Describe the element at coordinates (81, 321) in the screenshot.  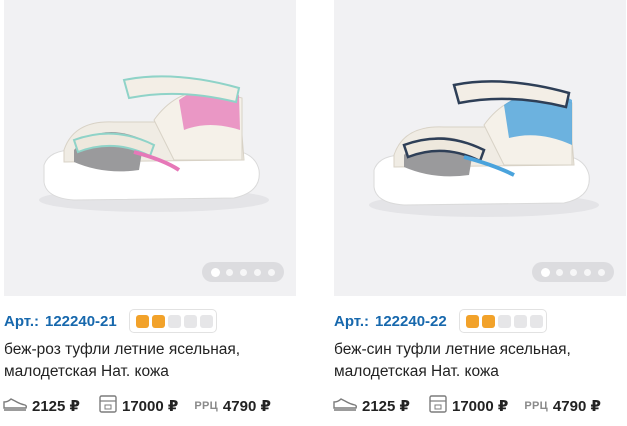
I see `article-number: 122240-21` at that location.